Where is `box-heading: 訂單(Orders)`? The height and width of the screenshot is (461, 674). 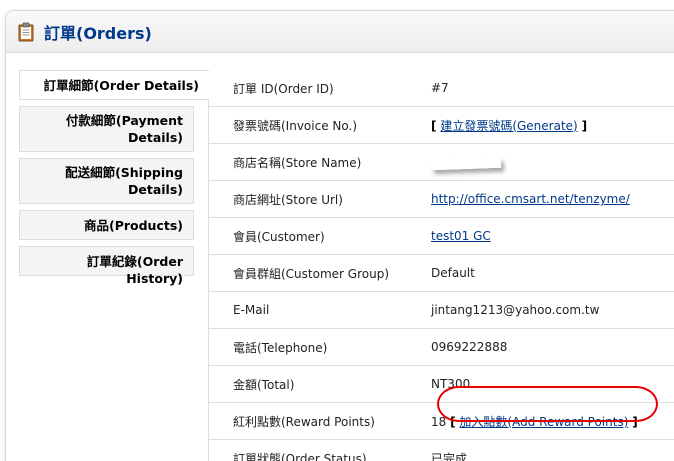 box-heading: 訂單(Orders) is located at coordinates (340, 32).